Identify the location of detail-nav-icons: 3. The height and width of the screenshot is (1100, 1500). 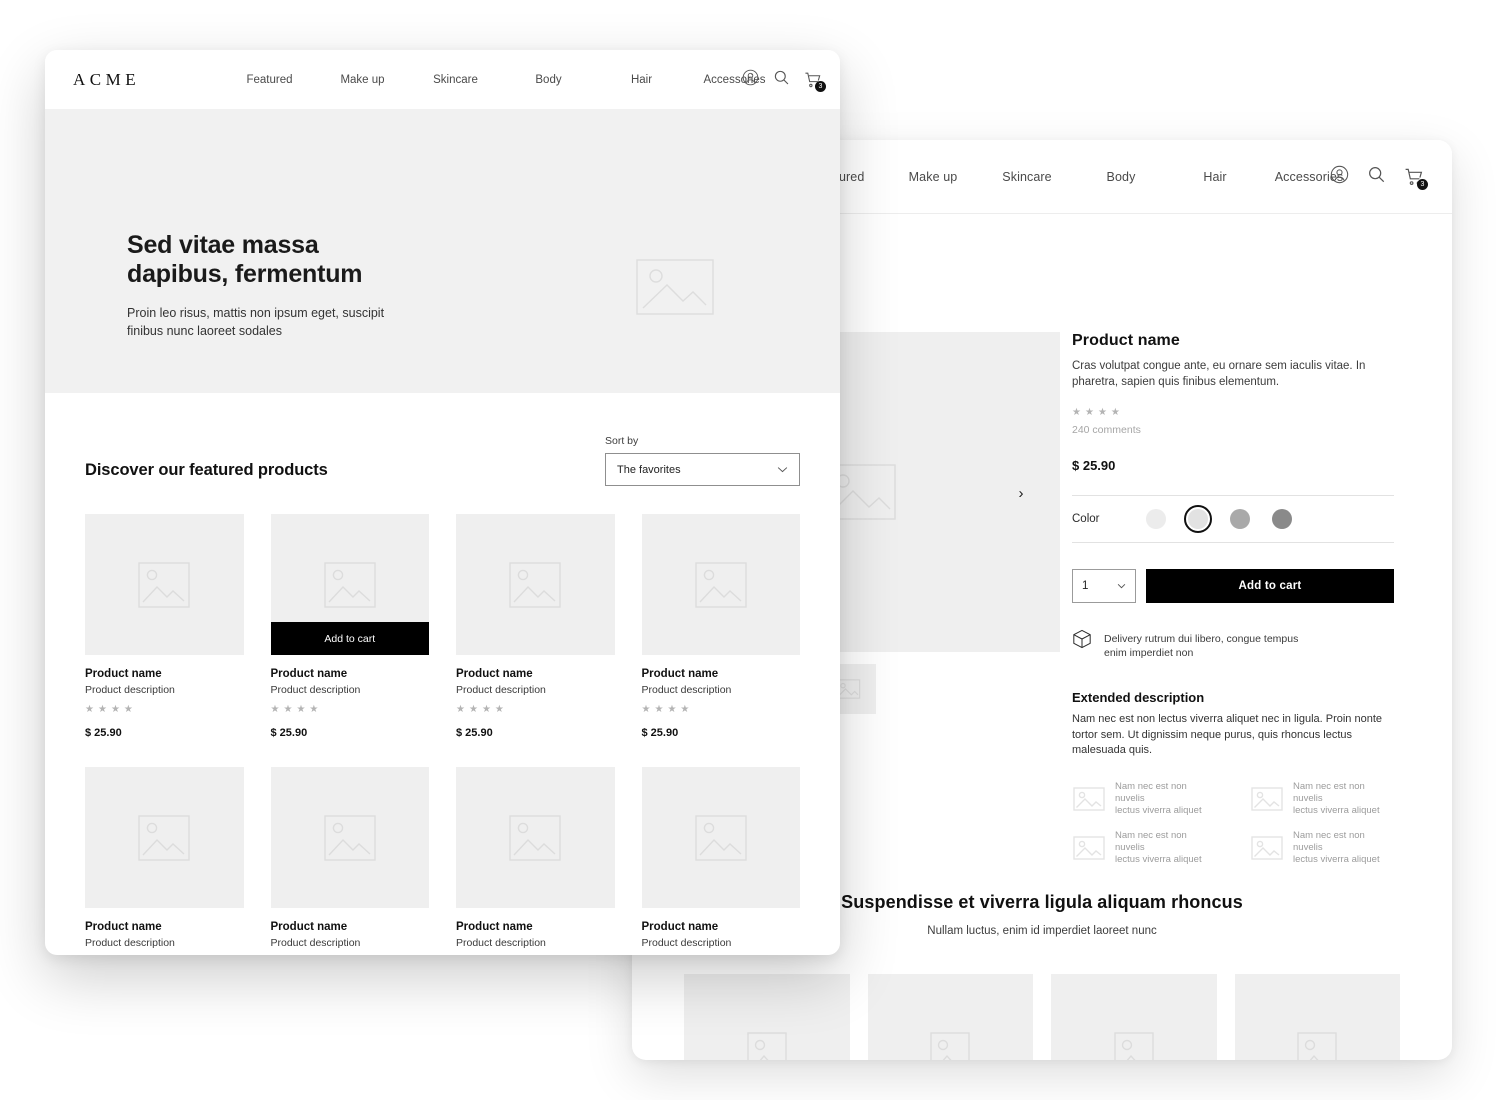
(1379, 177).